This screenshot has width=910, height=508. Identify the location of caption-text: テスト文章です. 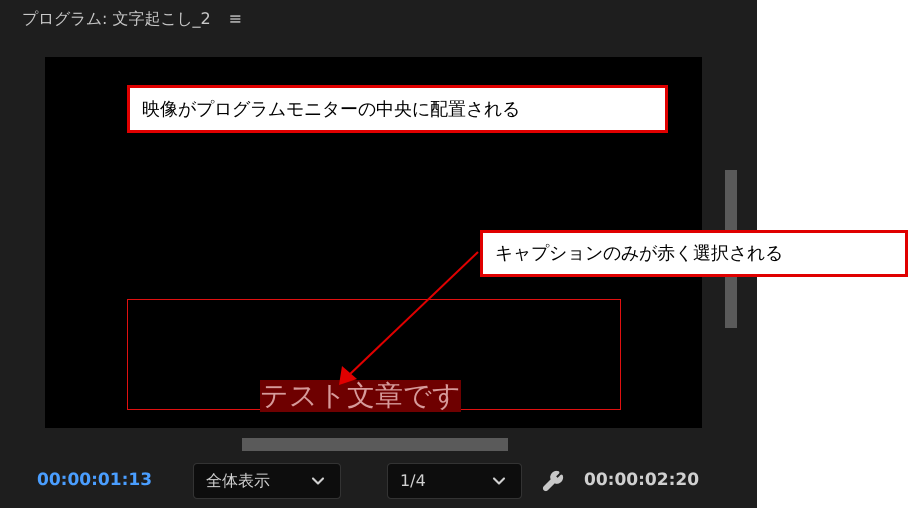
(360, 396).